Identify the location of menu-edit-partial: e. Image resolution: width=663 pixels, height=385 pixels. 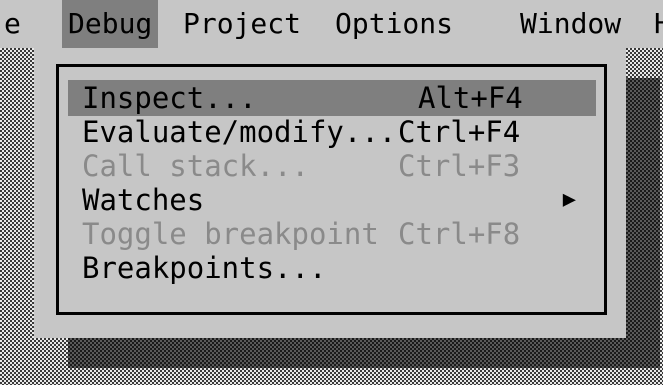
(12, 24).